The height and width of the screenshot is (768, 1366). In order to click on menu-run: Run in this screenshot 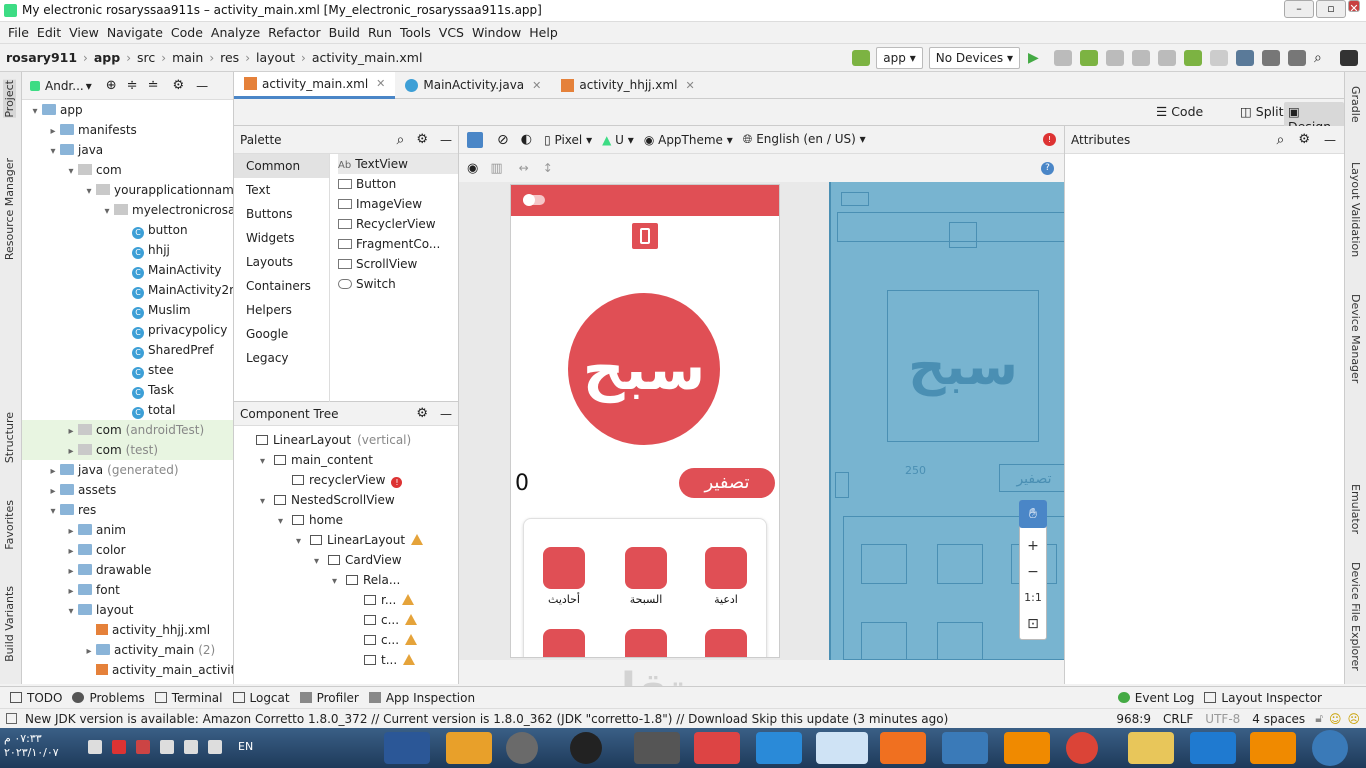, I will do `click(380, 32)`.